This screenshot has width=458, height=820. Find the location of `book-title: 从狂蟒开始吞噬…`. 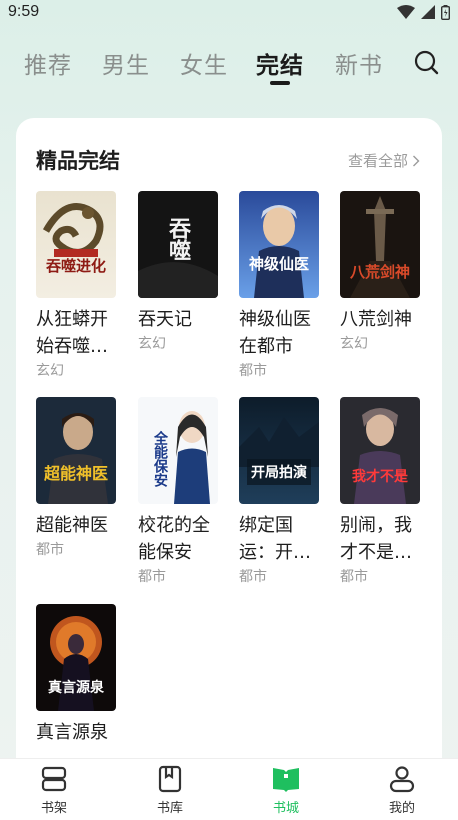

book-title: 从狂蟒开始吞噬… is located at coordinates (72, 333).